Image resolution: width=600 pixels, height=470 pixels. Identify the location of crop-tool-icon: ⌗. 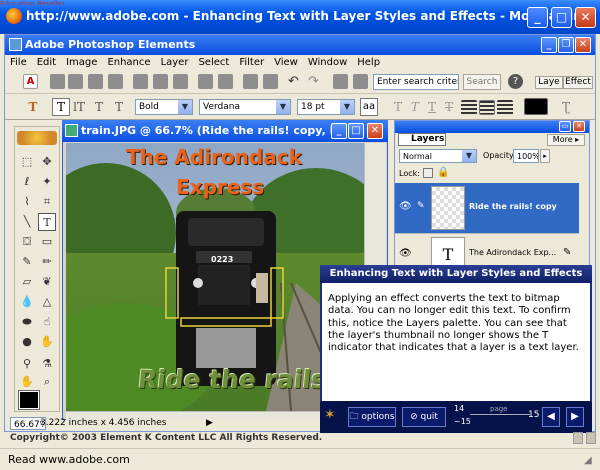
(47, 202).